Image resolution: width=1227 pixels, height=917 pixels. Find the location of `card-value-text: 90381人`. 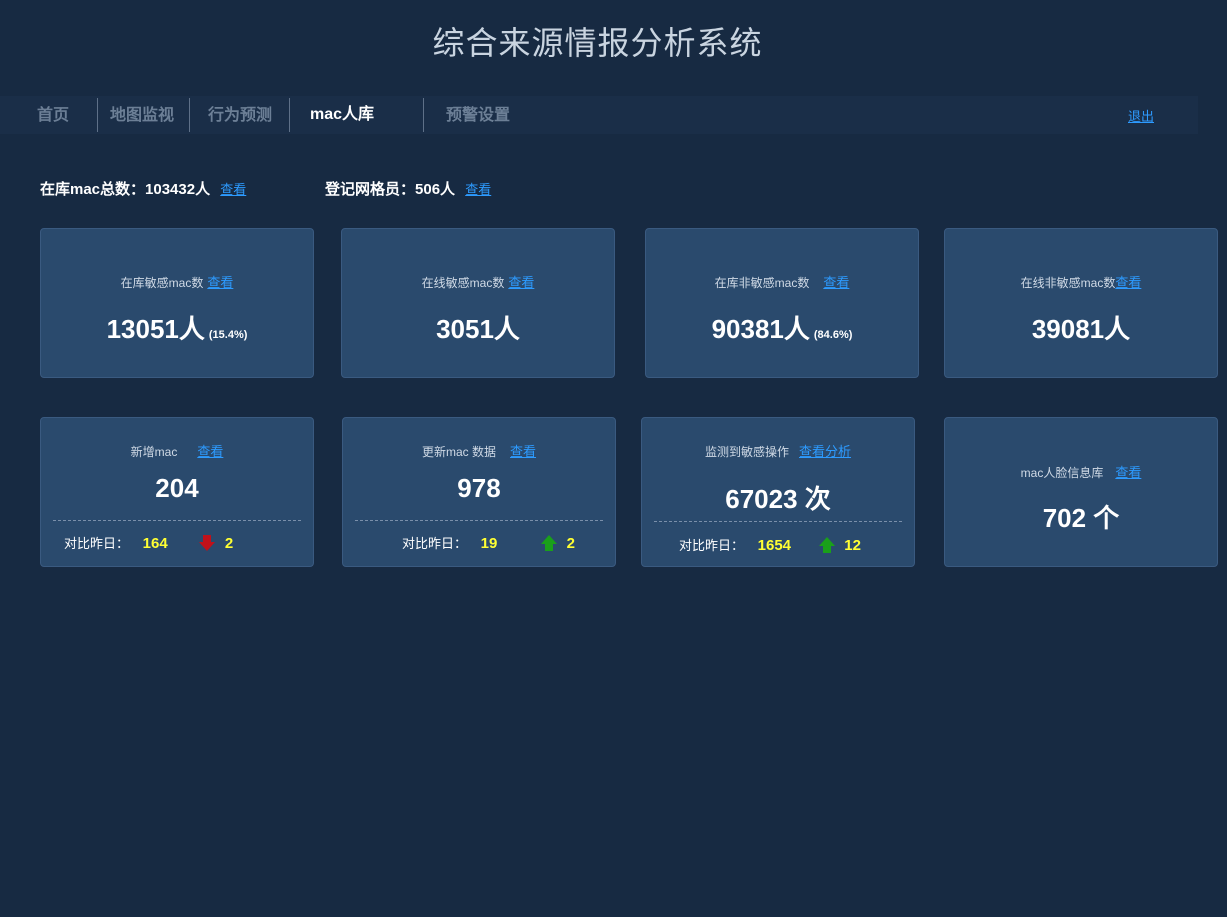

card-value-text: 90381人 is located at coordinates (760, 329).